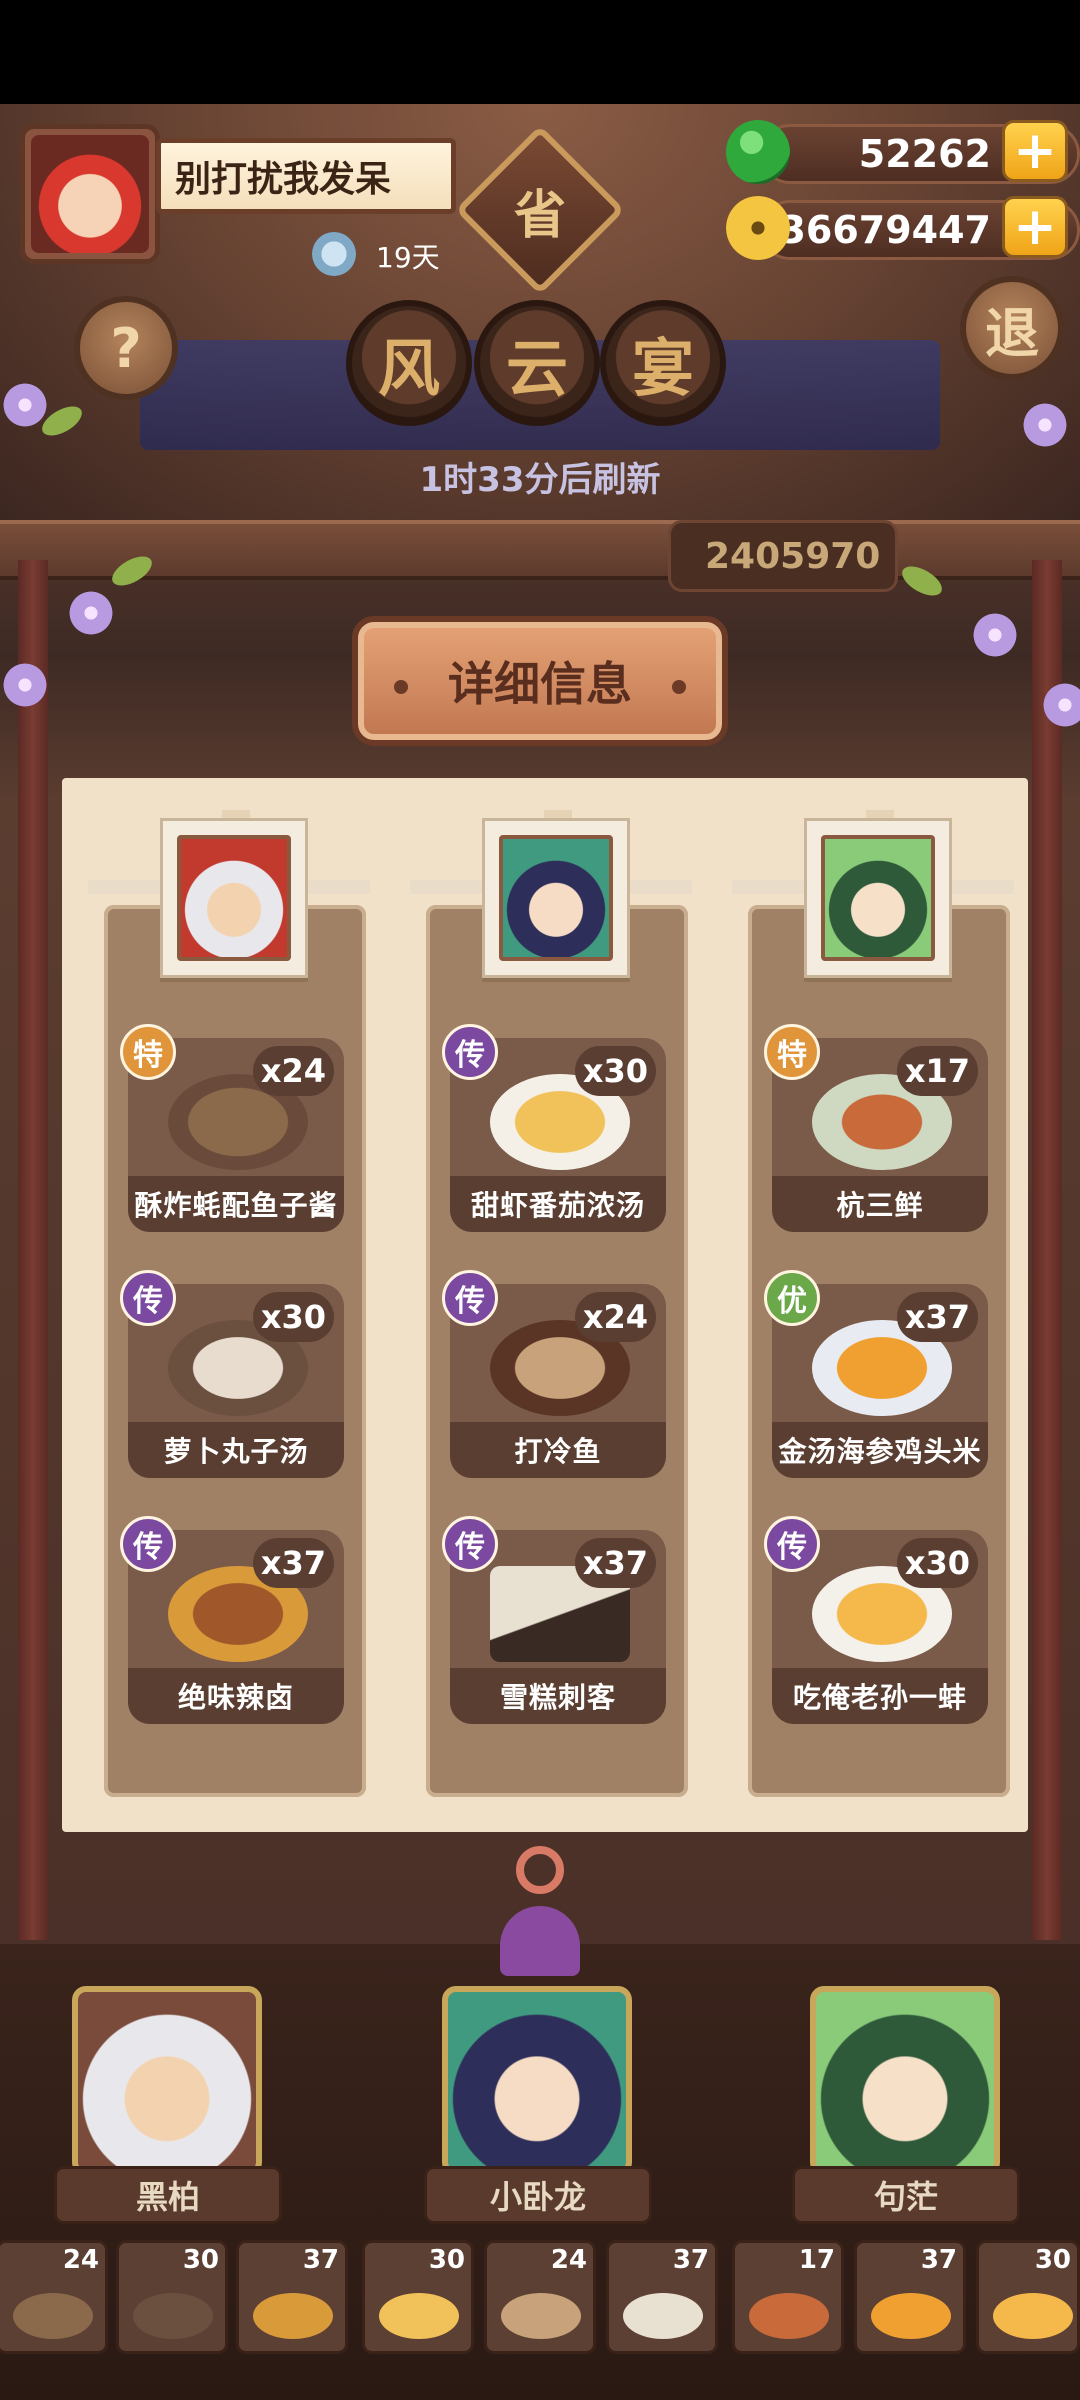  Describe the element at coordinates (126, 348) in the screenshot. I see `help-button: ?` at that location.